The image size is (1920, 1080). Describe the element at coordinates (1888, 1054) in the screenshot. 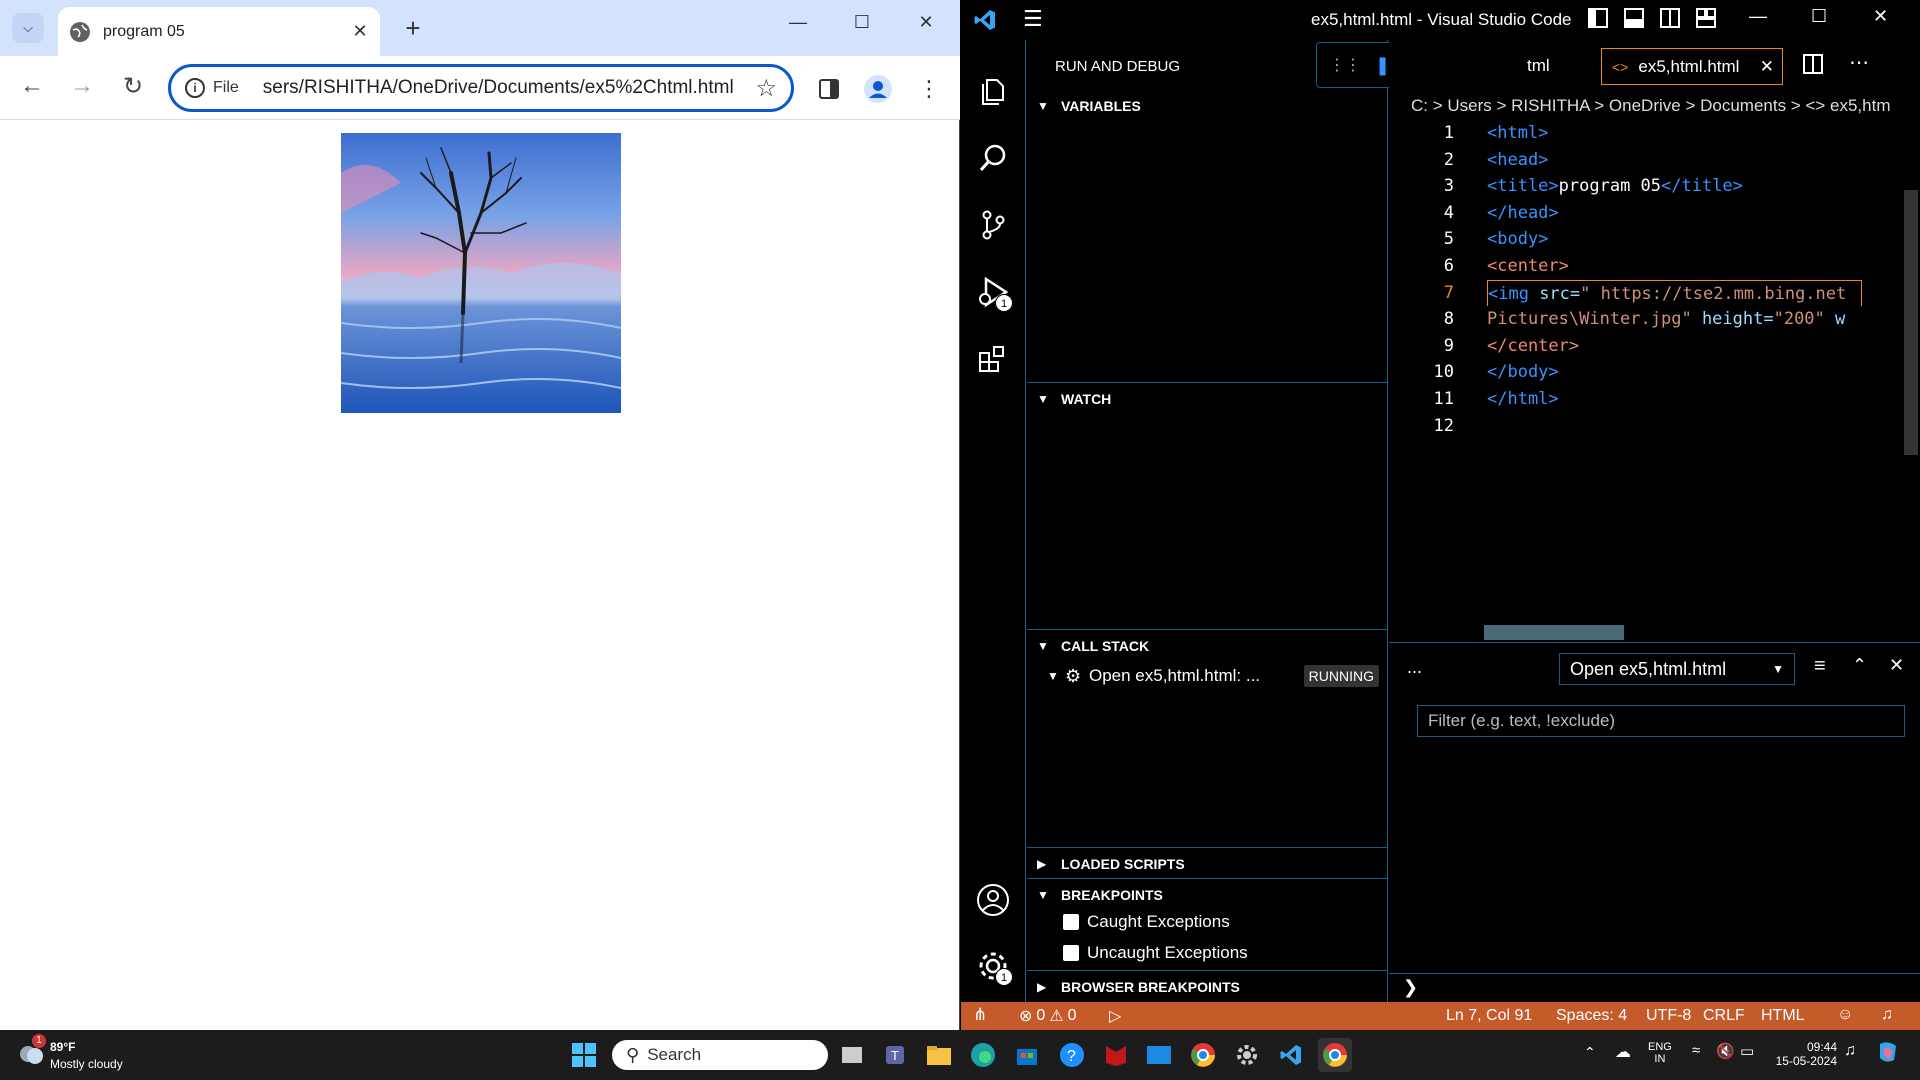

I see `copilot-icon` at that location.